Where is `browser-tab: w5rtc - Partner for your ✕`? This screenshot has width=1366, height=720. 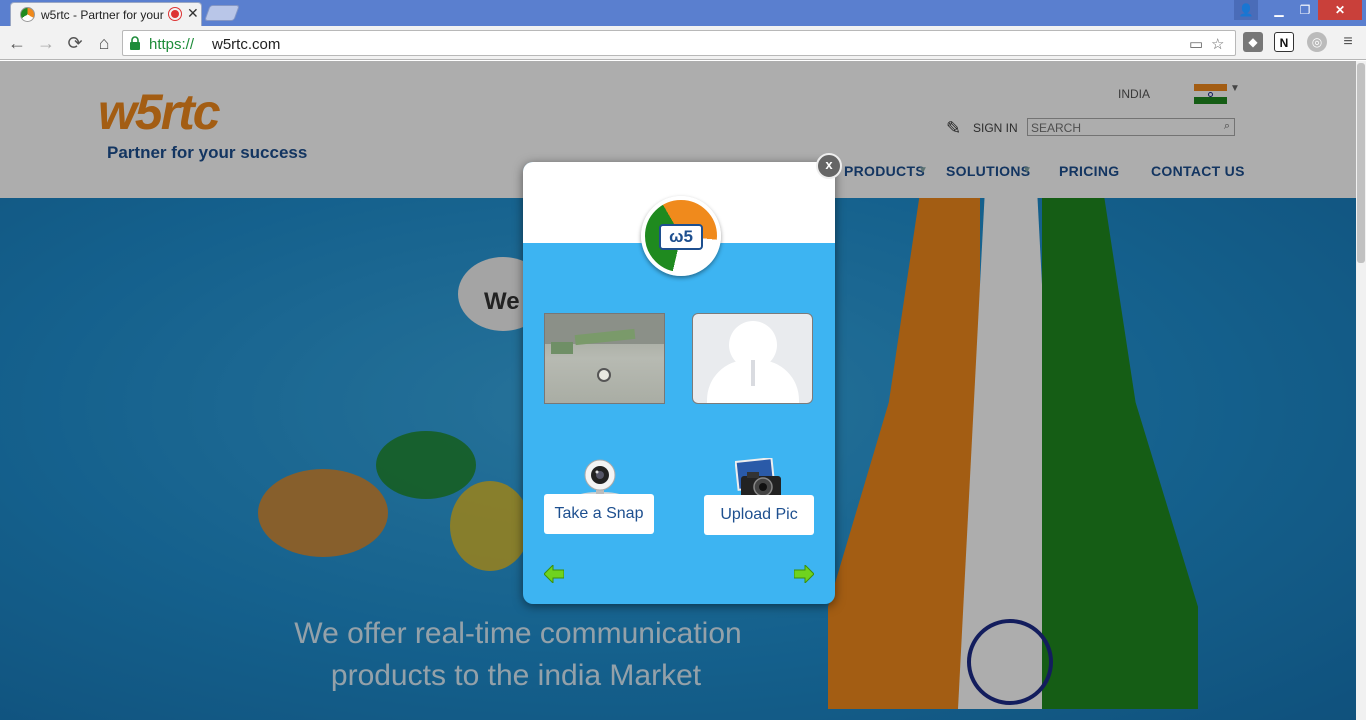 browser-tab: w5rtc - Partner for your ✕ is located at coordinates (106, 14).